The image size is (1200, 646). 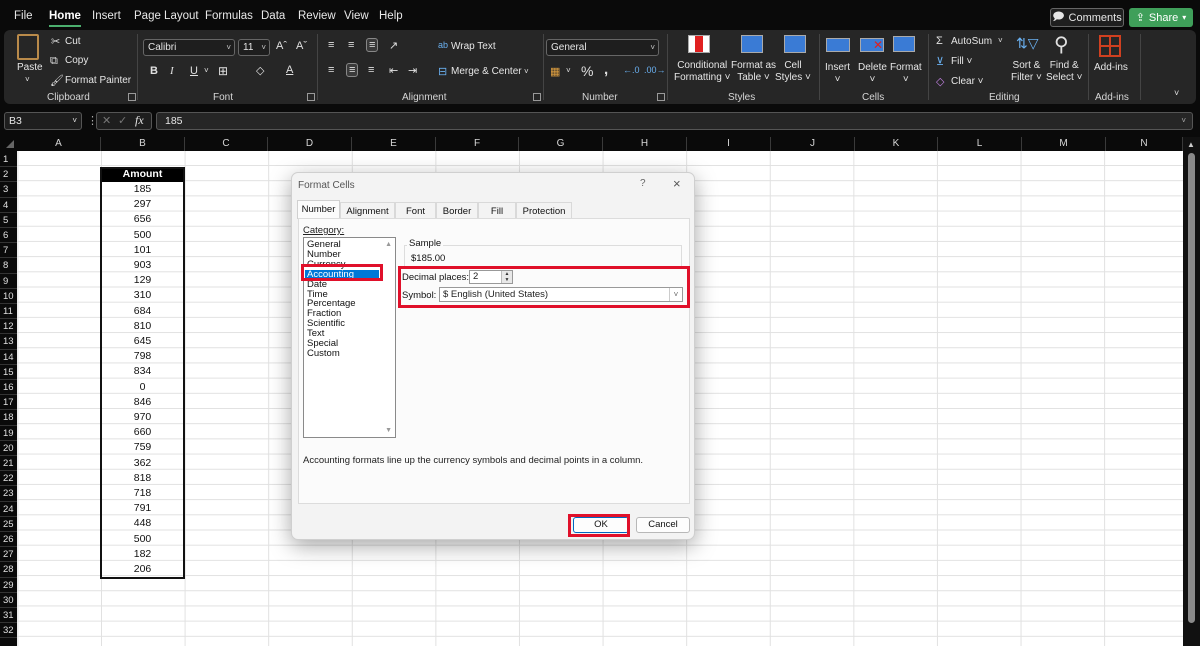 What do you see at coordinates (8, 524) in the screenshot?
I see `row-header-25: 25` at bounding box center [8, 524].